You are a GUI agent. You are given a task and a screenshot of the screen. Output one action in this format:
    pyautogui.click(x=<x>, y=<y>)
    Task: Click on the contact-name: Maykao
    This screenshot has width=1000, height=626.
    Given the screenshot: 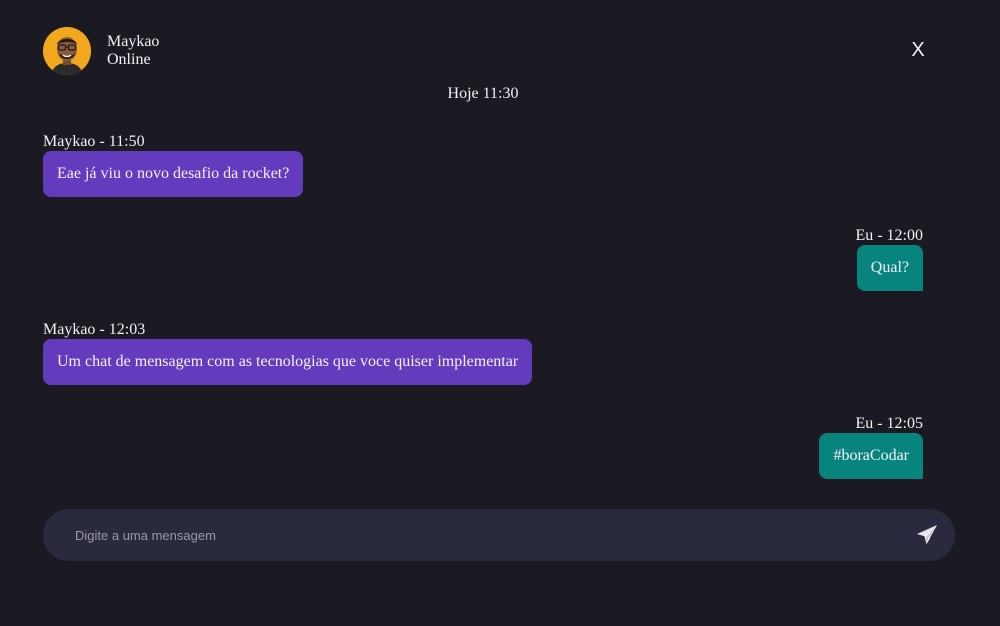 What is the action you would take?
    pyautogui.click(x=133, y=41)
    